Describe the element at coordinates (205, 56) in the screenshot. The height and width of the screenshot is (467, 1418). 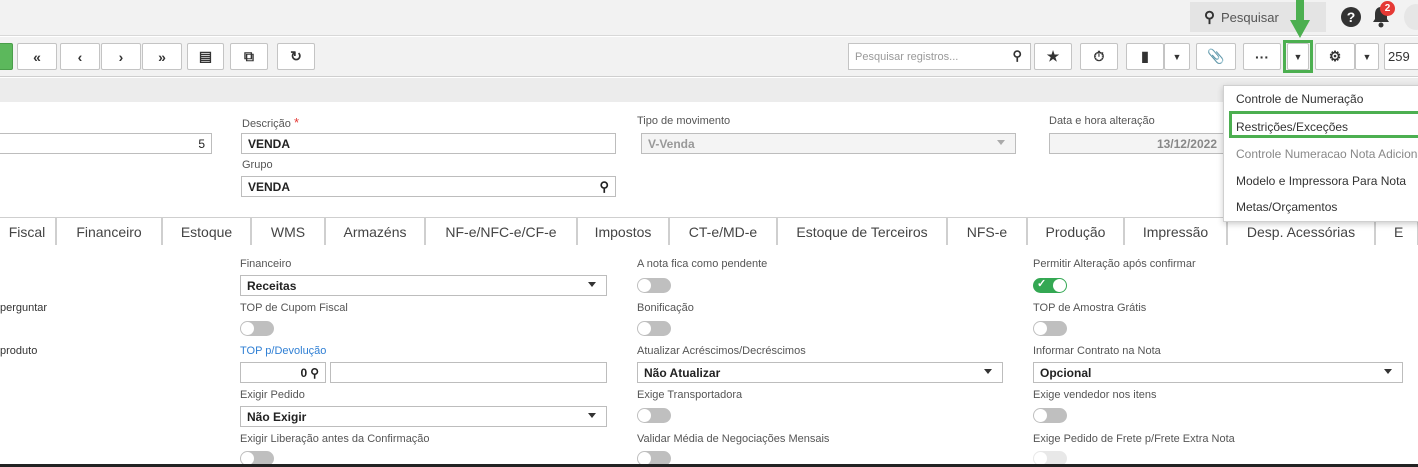
I see `delete-button: ▤` at that location.